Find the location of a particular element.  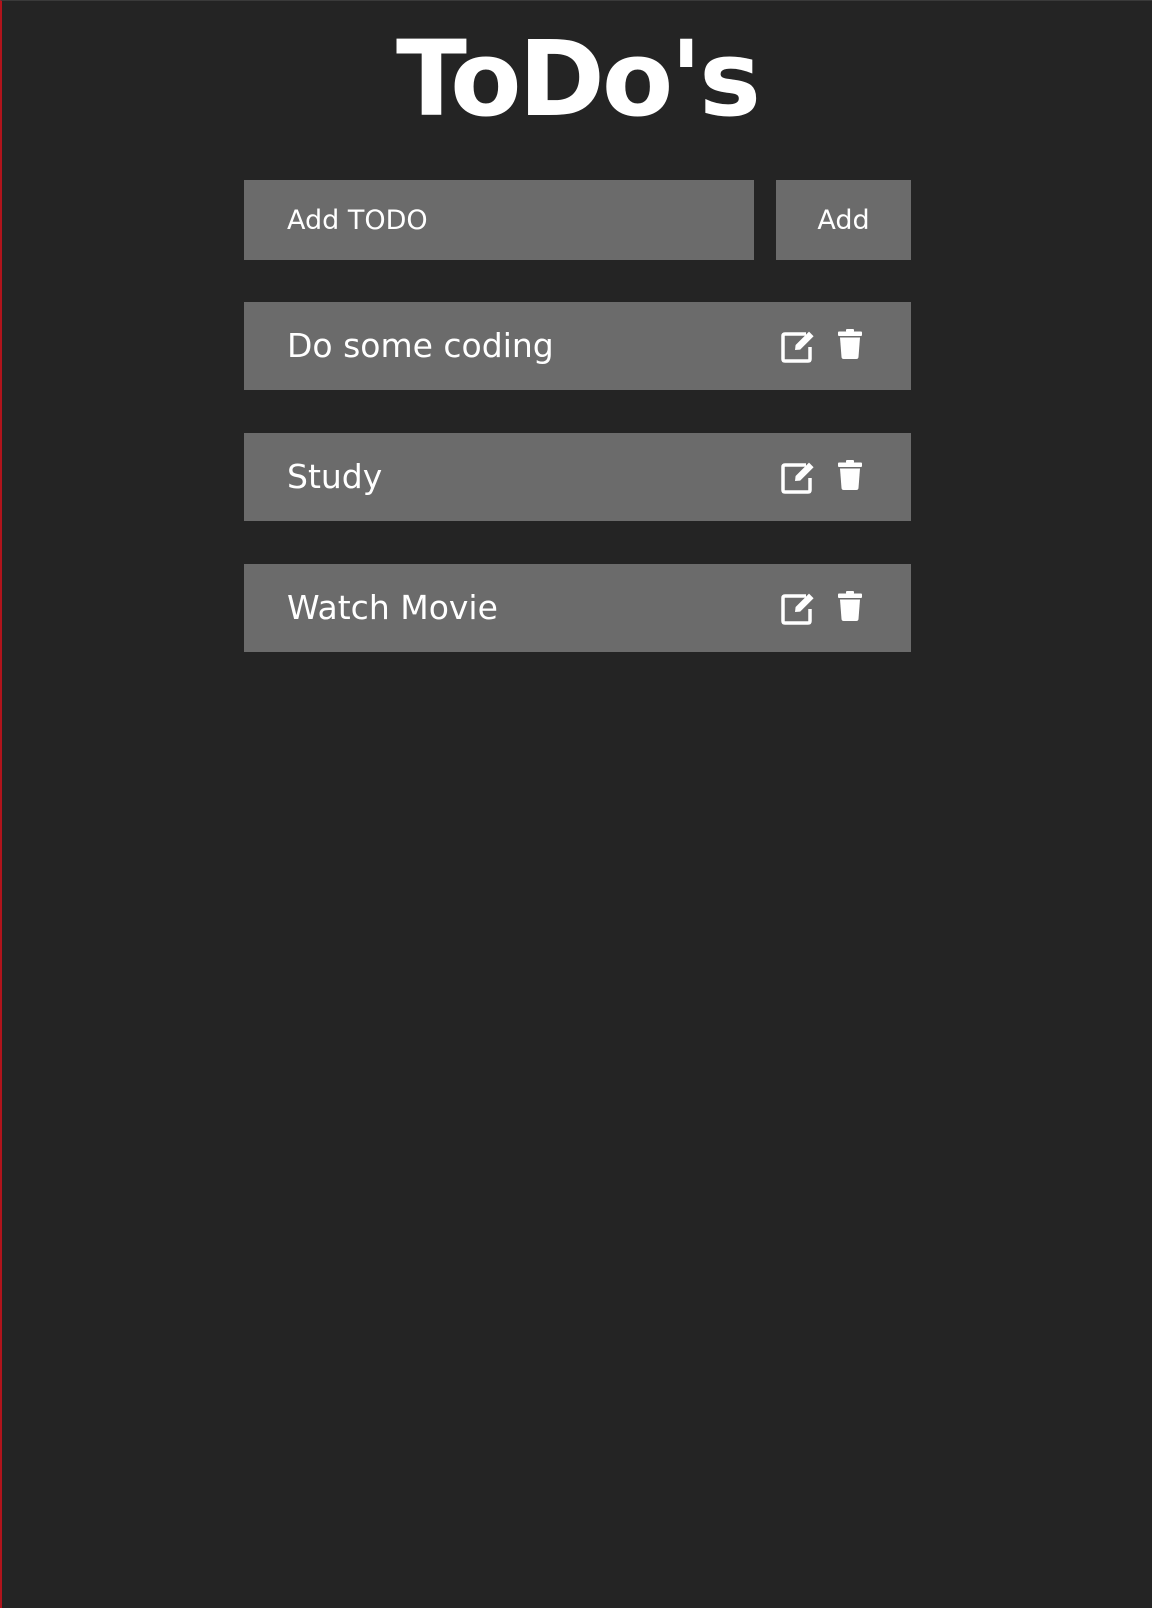

add-todo-input is located at coordinates (499, 220).